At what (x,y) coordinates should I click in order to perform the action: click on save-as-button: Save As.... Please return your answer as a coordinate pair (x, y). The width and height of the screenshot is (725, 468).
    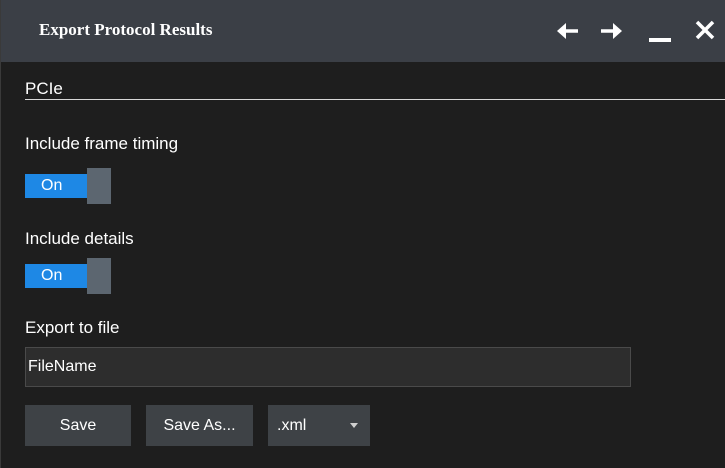
    Looking at the image, I should click on (199, 425).